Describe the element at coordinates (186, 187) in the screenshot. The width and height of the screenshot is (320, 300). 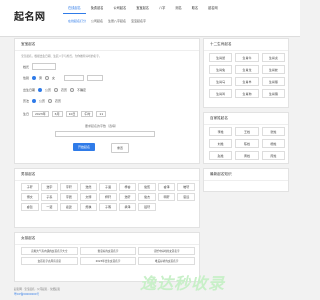
I see `name-link: 皓轩` at that location.